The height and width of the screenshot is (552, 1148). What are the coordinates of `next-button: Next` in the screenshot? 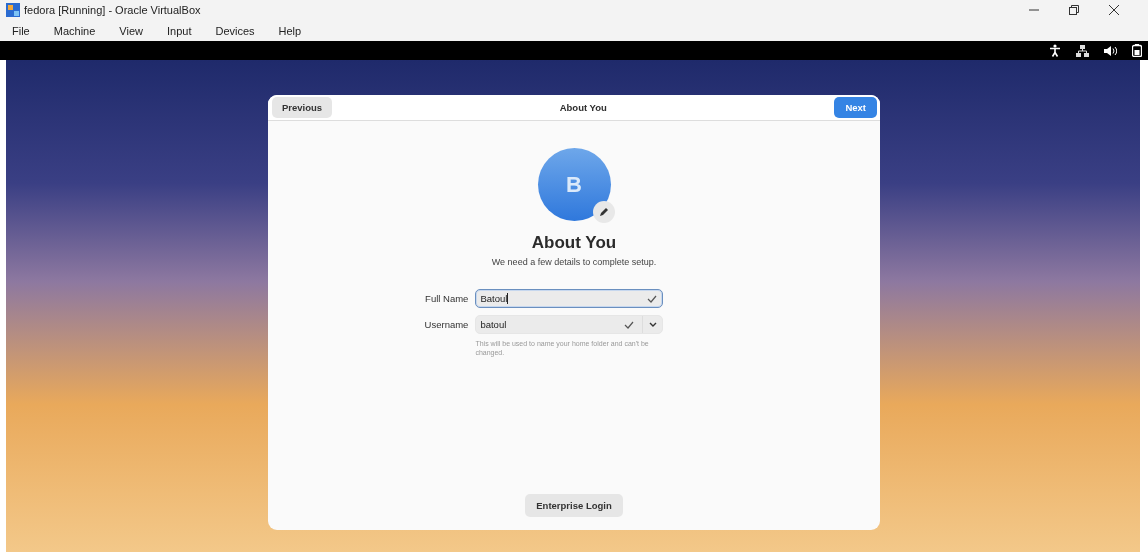 It's located at (855, 107).